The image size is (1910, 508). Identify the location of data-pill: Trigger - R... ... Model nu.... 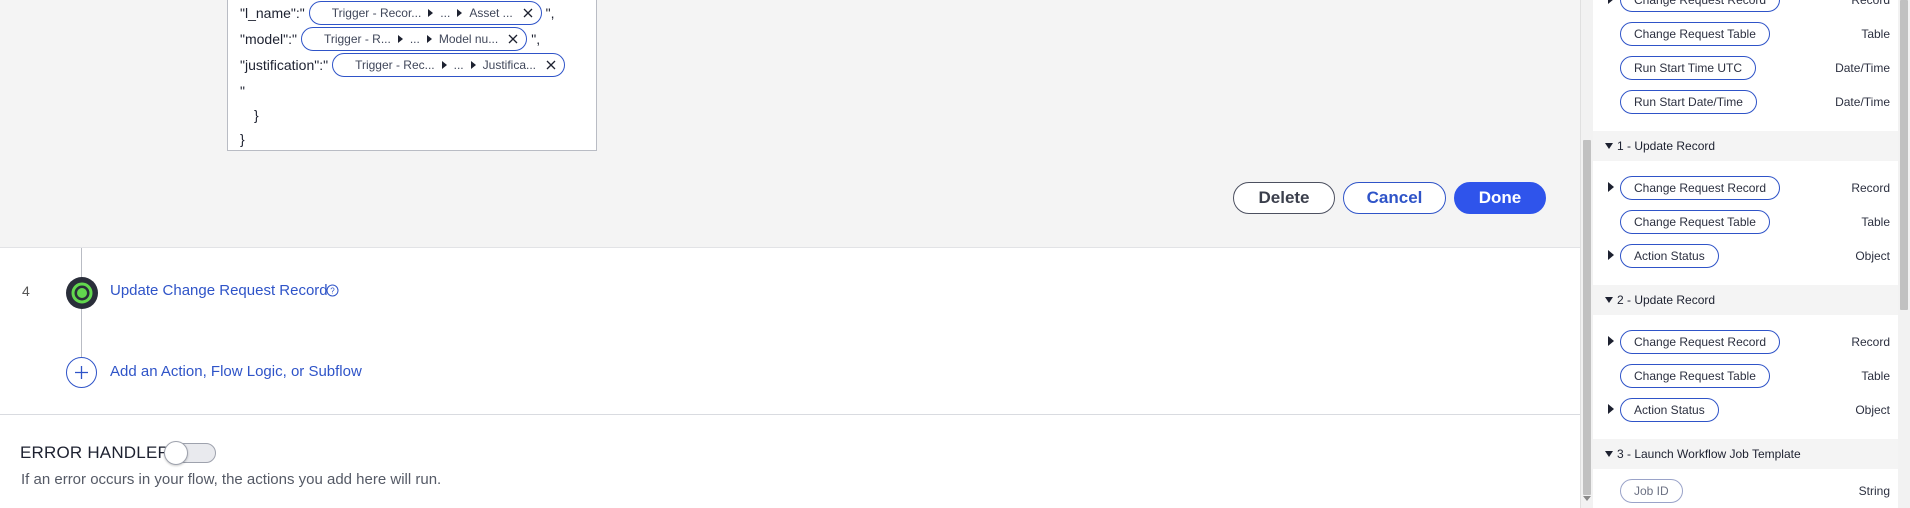
(414, 39).